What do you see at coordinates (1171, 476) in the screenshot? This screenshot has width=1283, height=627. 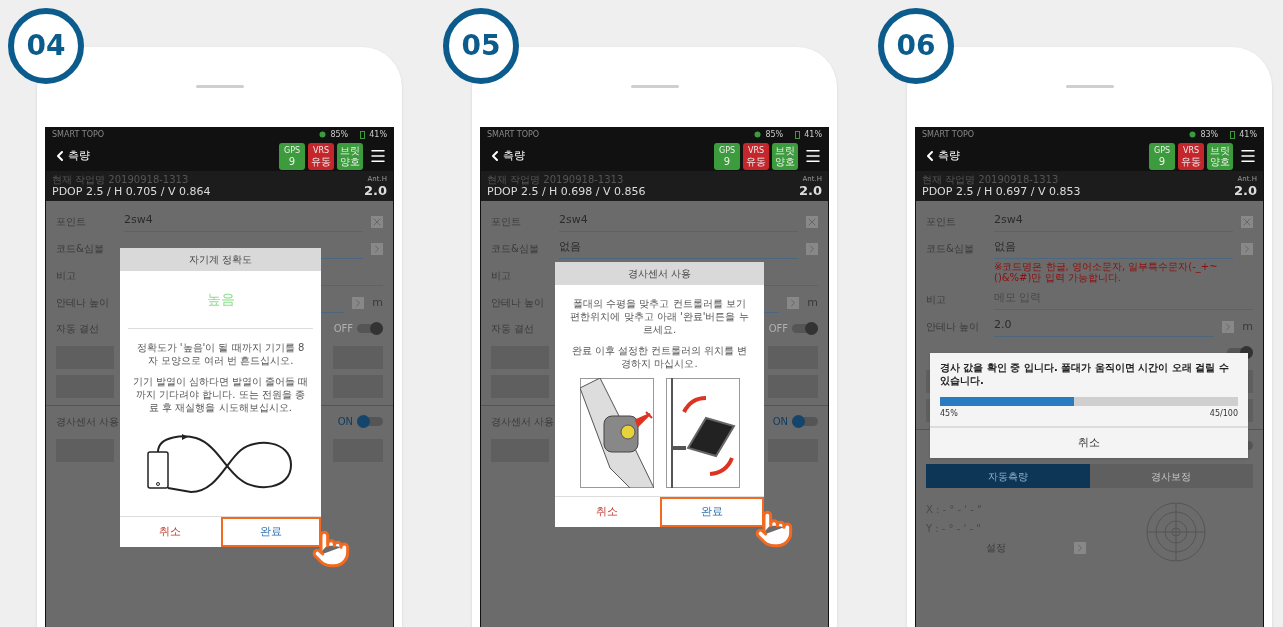 I see `tab: 경사보정` at bounding box center [1171, 476].